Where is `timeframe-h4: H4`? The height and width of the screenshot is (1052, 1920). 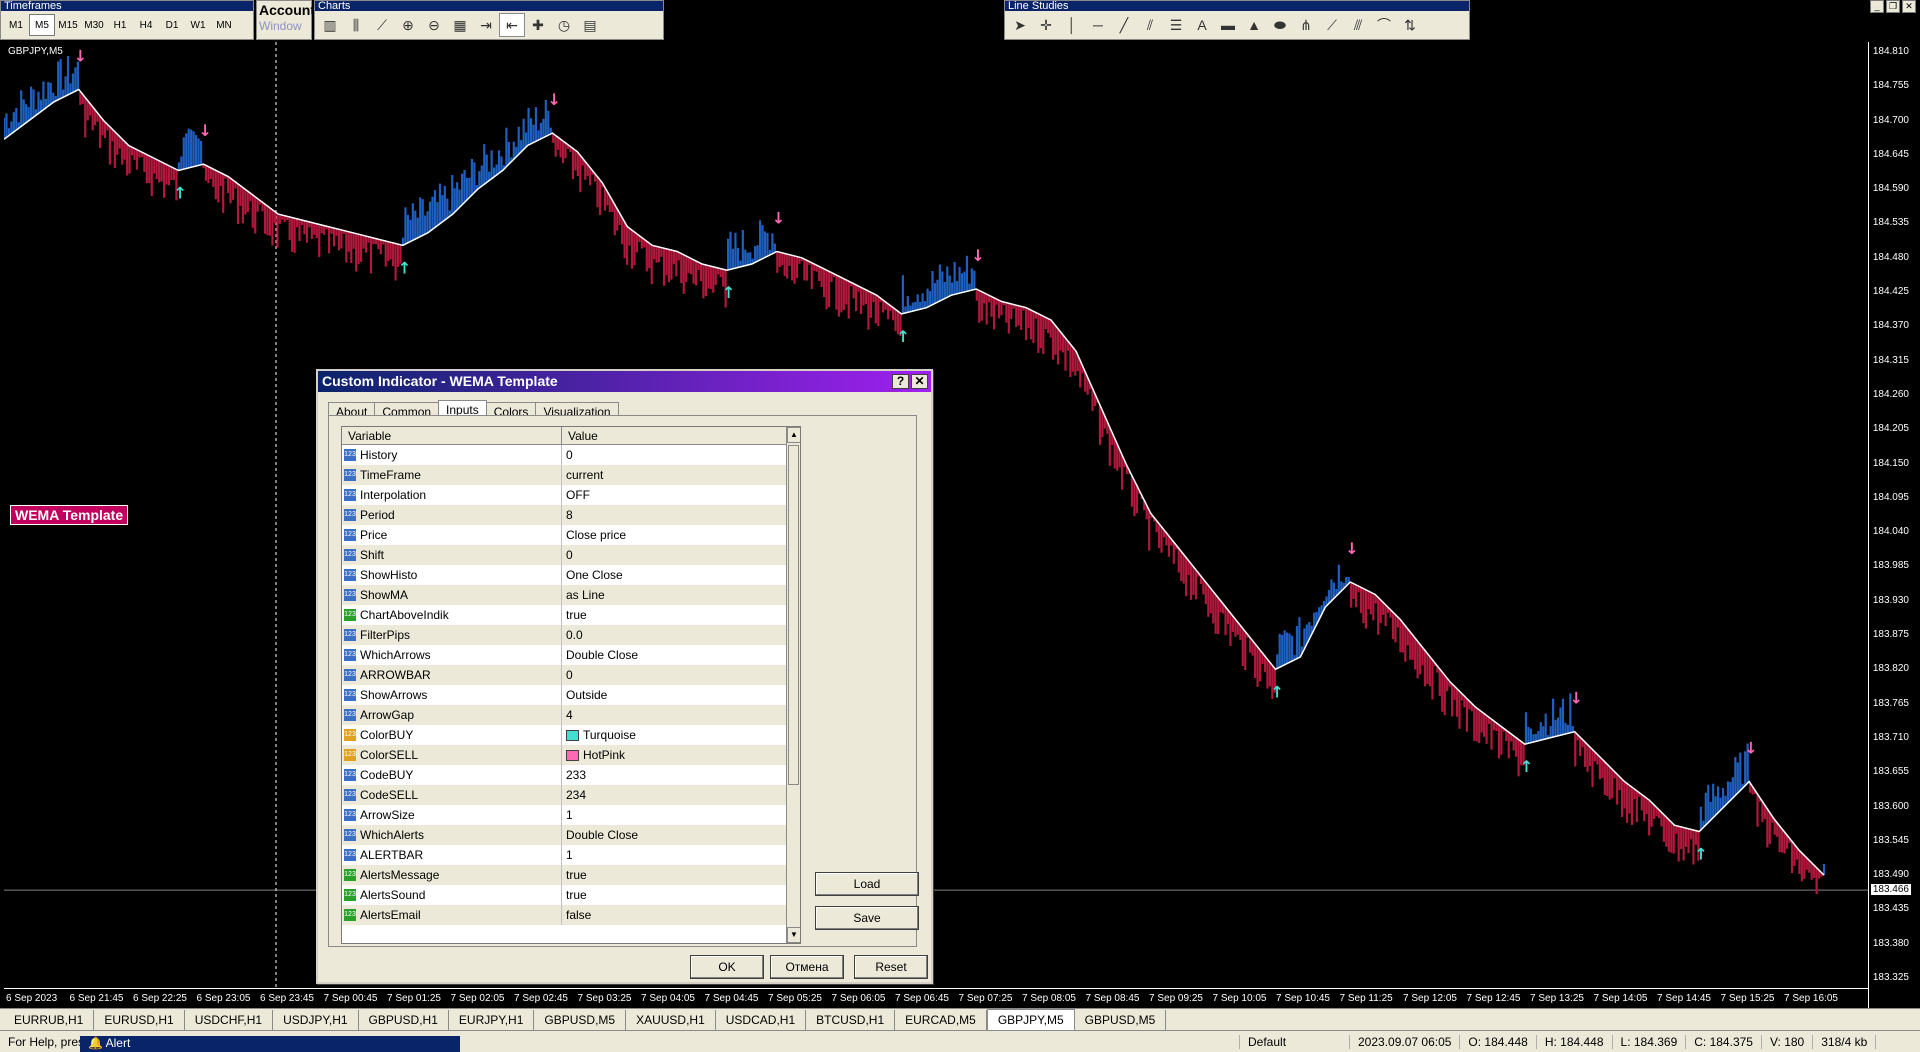 timeframe-h4: H4 is located at coordinates (146, 25).